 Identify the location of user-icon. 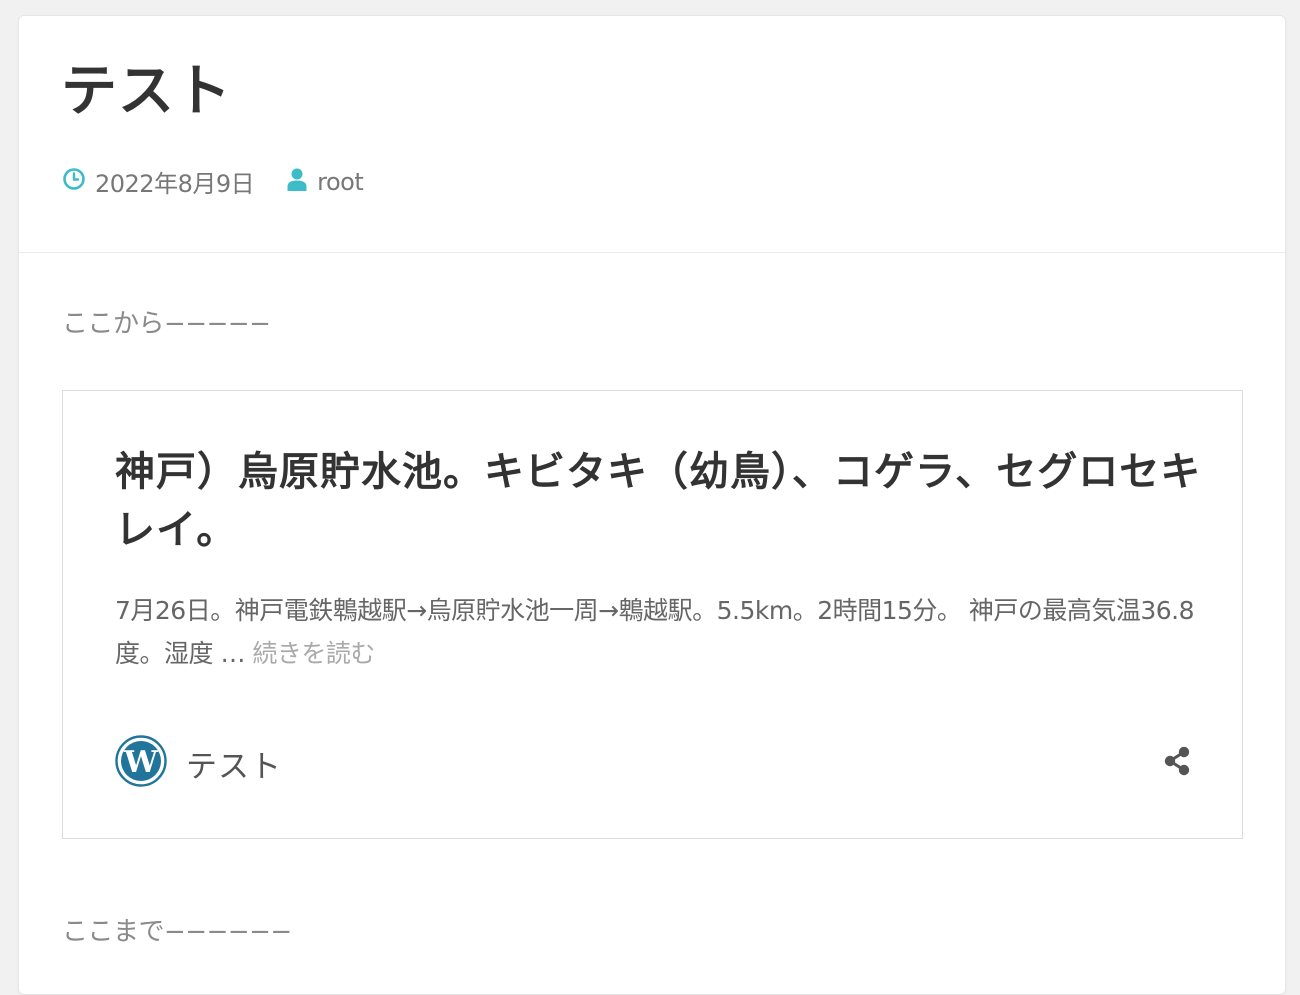
(297, 182).